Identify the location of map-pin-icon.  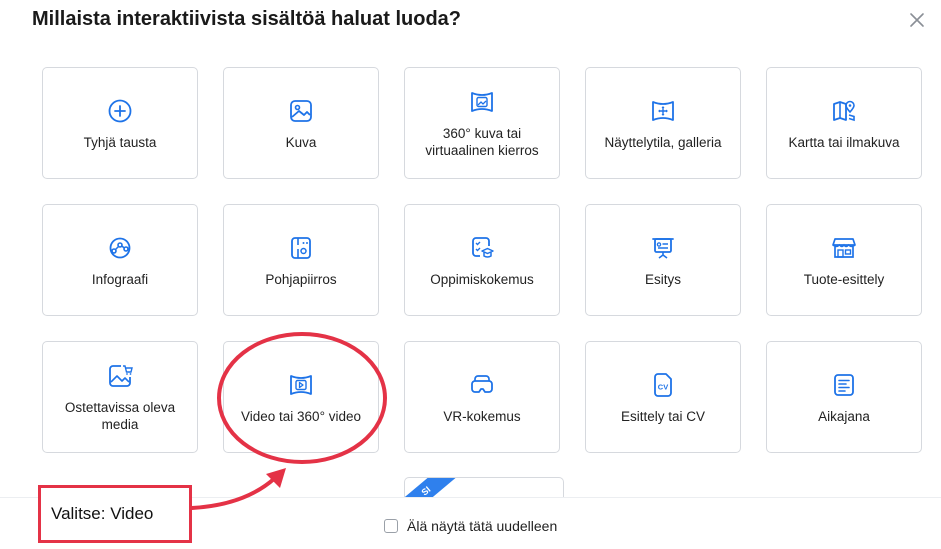
(844, 111).